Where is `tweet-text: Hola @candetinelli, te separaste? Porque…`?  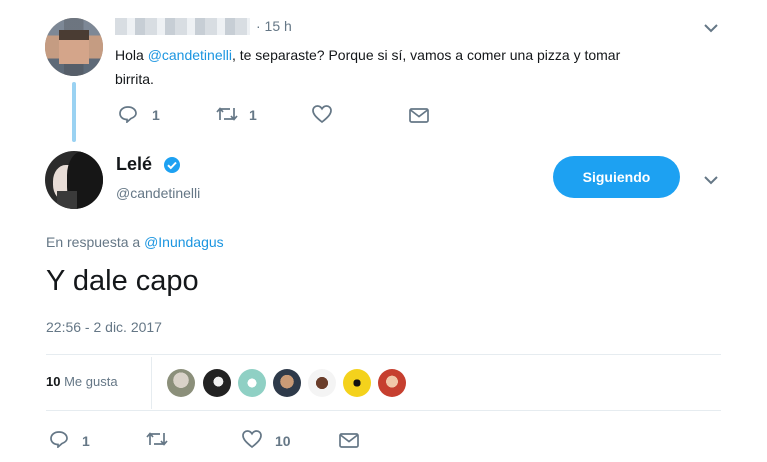 tweet-text: Hola @candetinelli, te separaste? Porque… is located at coordinates (420, 67).